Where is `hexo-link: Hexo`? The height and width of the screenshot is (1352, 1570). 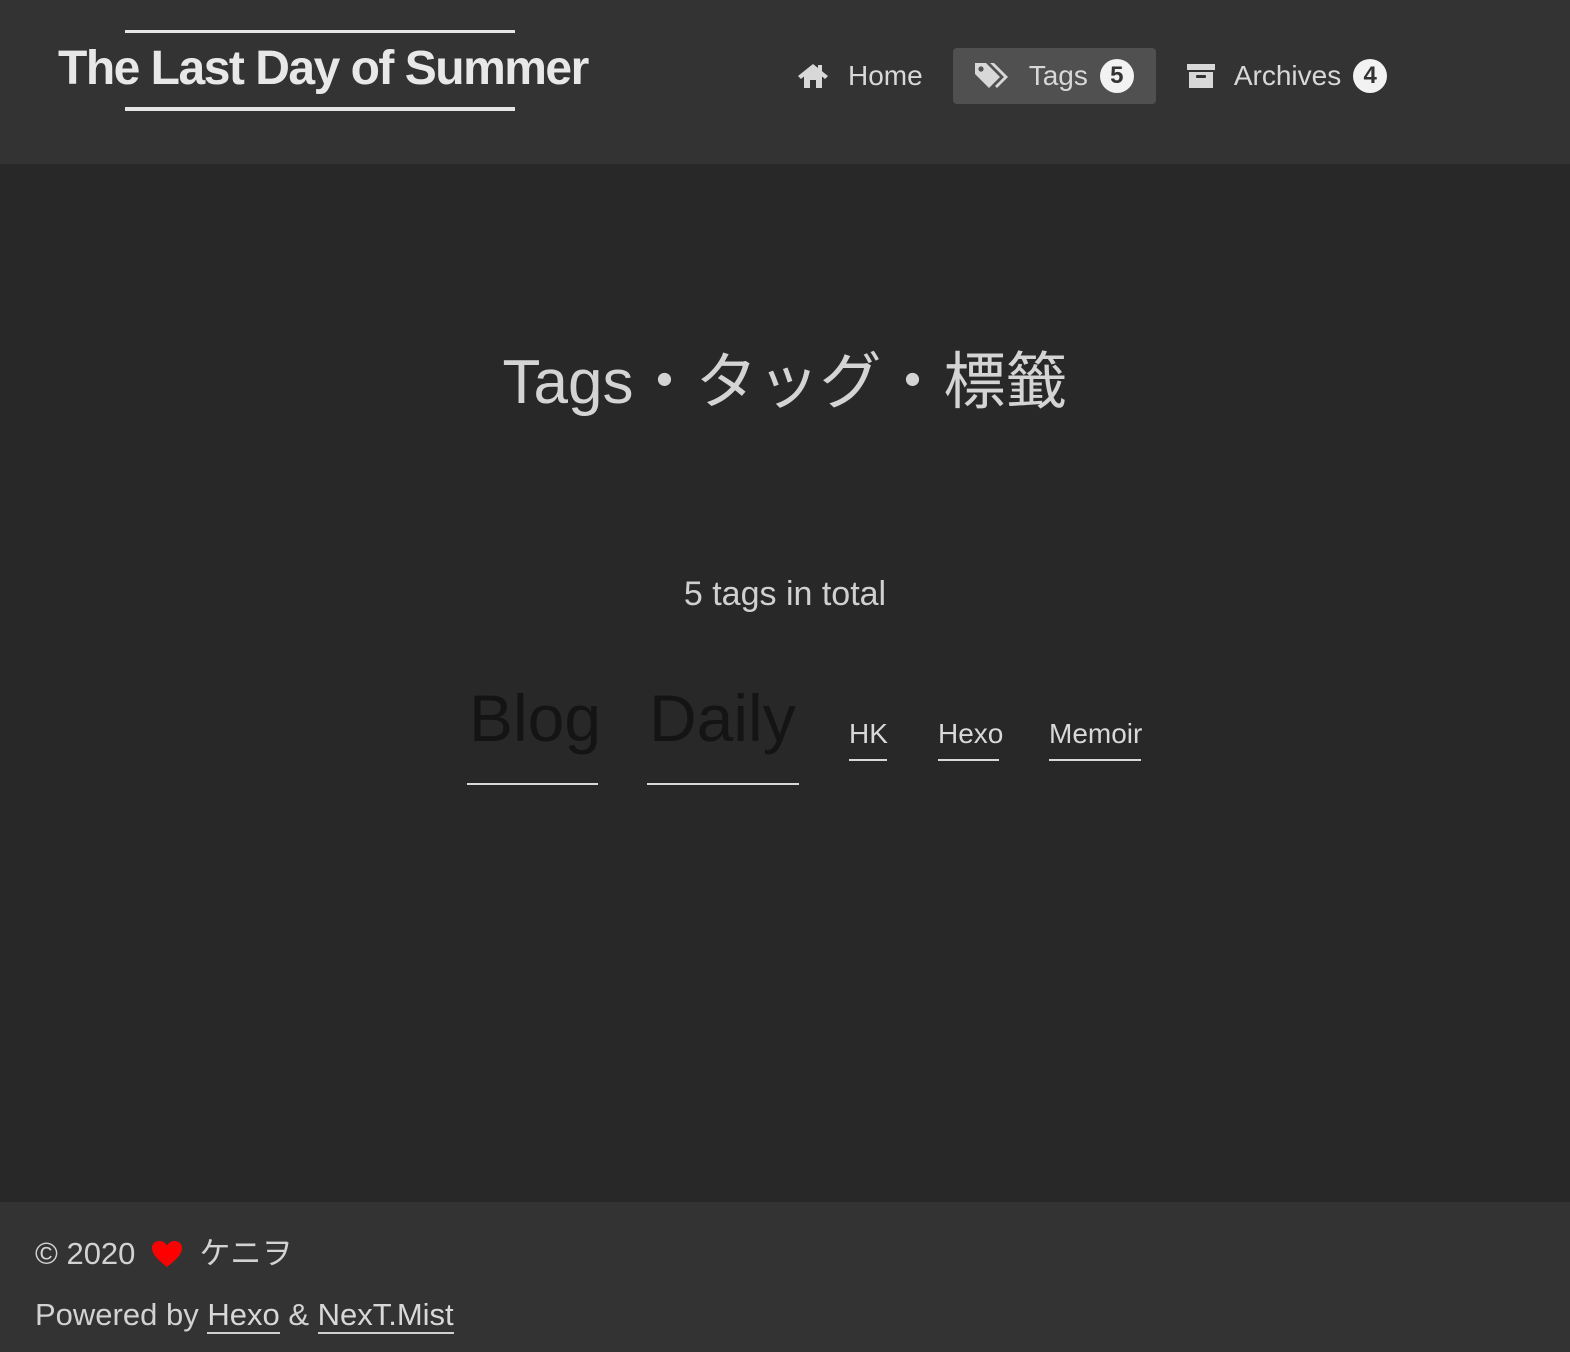 hexo-link: Hexo is located at coordinates (243, 1315).